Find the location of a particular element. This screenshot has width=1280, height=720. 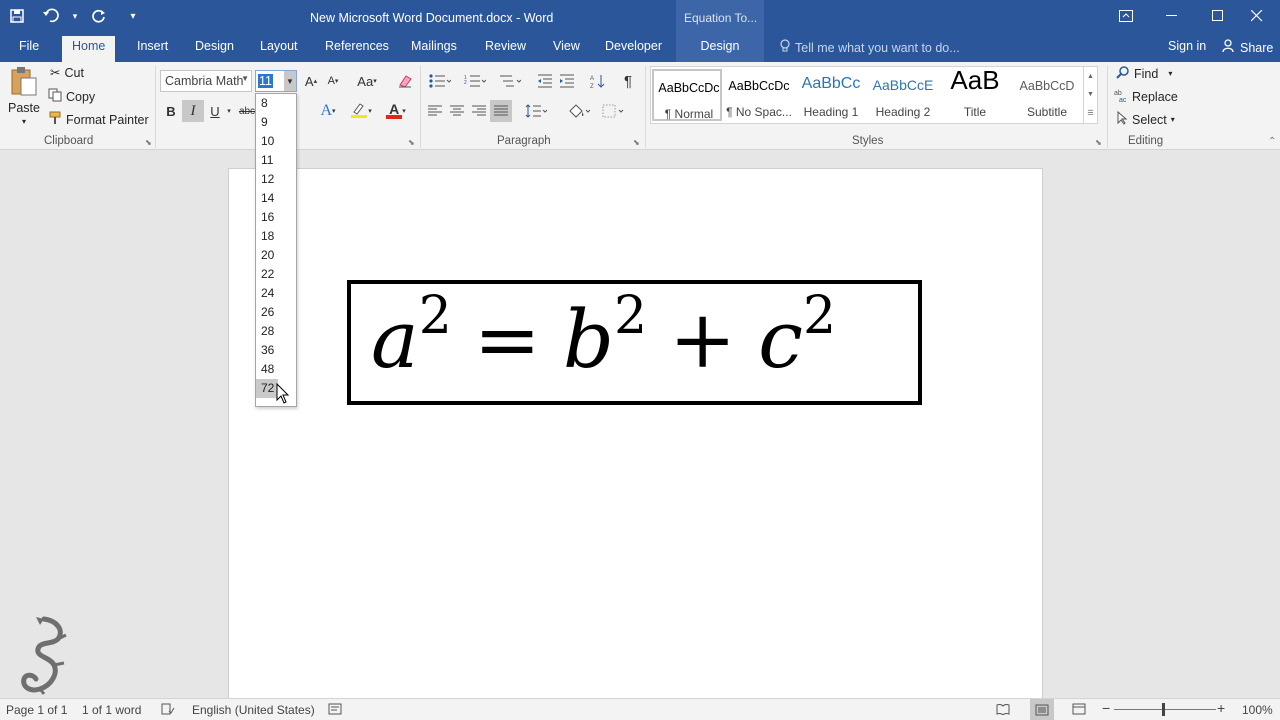

change-case-button: Aa ▾ is located at coordinates (367, 81).